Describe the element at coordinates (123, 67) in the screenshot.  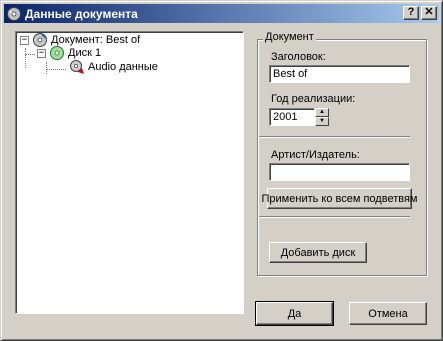
I see `tree-item-label: Audio данные` at that location.